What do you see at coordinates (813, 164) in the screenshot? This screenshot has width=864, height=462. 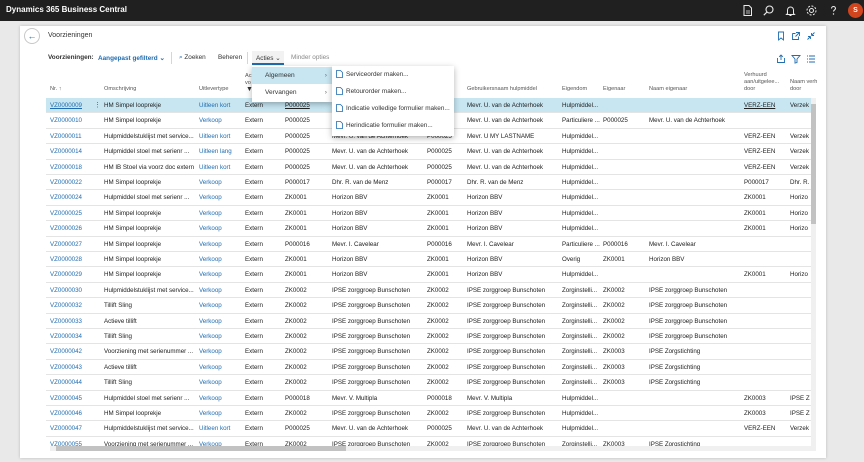 I see `vertical-scroll-thumb` at bounding box center [813, 164].